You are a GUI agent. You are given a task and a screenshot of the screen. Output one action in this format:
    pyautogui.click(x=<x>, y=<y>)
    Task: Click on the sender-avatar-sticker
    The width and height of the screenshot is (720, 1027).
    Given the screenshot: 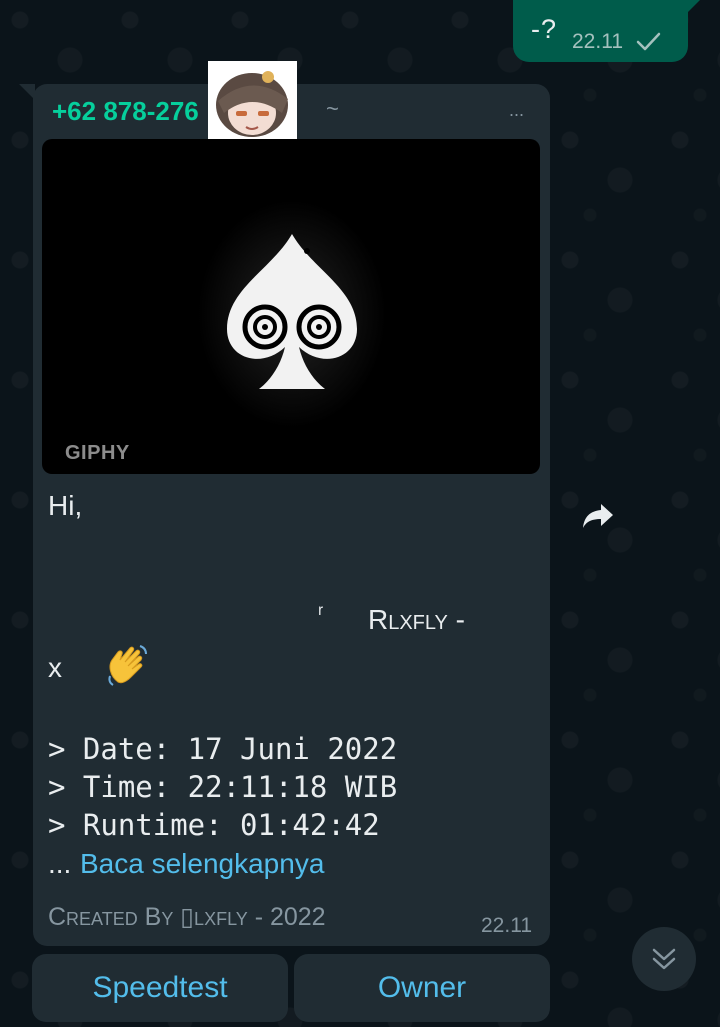 What is the action you would take?
    pyautogui.click(x=252, y=105)
    